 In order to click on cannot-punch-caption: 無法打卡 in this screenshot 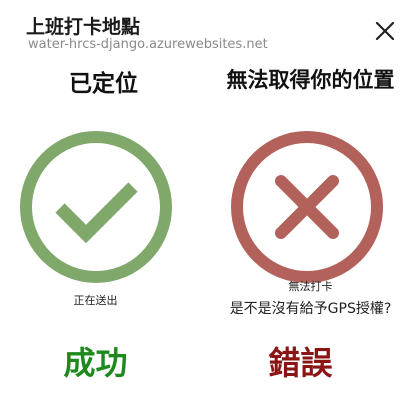, I will do `click(310, 286)`.